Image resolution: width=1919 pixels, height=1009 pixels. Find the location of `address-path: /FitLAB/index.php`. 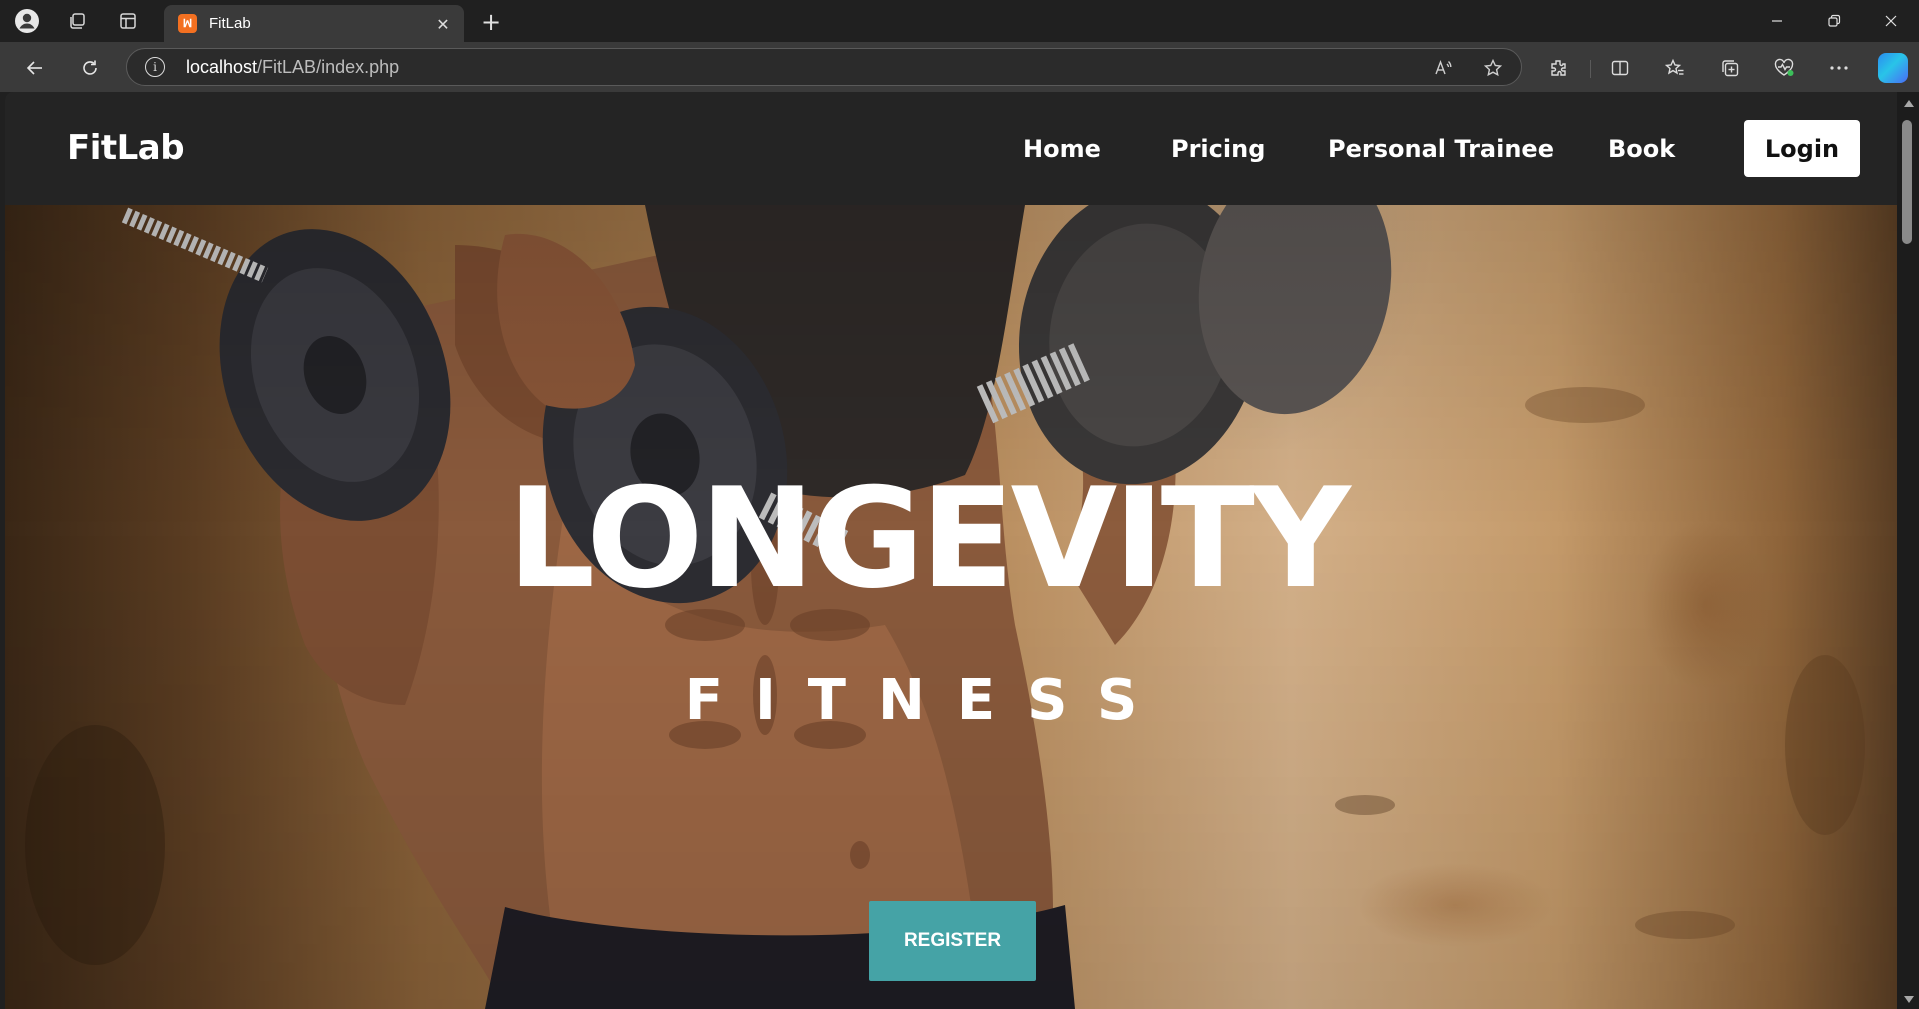

address-path: /FitLAB/index.php is located at coordinates (328, 67).